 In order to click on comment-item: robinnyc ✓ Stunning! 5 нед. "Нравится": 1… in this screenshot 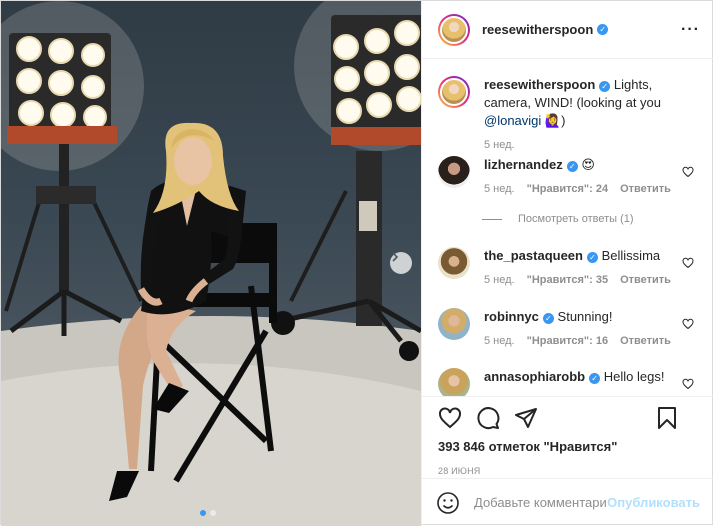, I will do `click(568, 329)`.